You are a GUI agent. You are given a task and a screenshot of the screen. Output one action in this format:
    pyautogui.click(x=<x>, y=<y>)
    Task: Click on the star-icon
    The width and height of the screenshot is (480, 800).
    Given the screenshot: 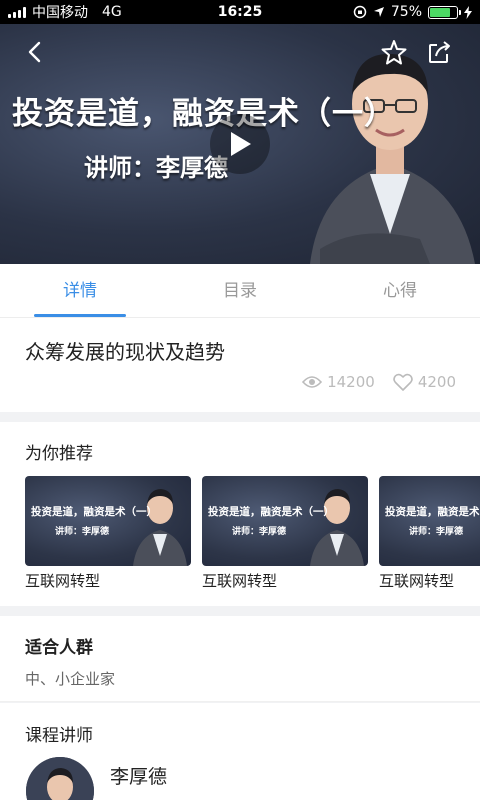 What is the action you would take?
    pyautogui.click(x=394, y=52)
    